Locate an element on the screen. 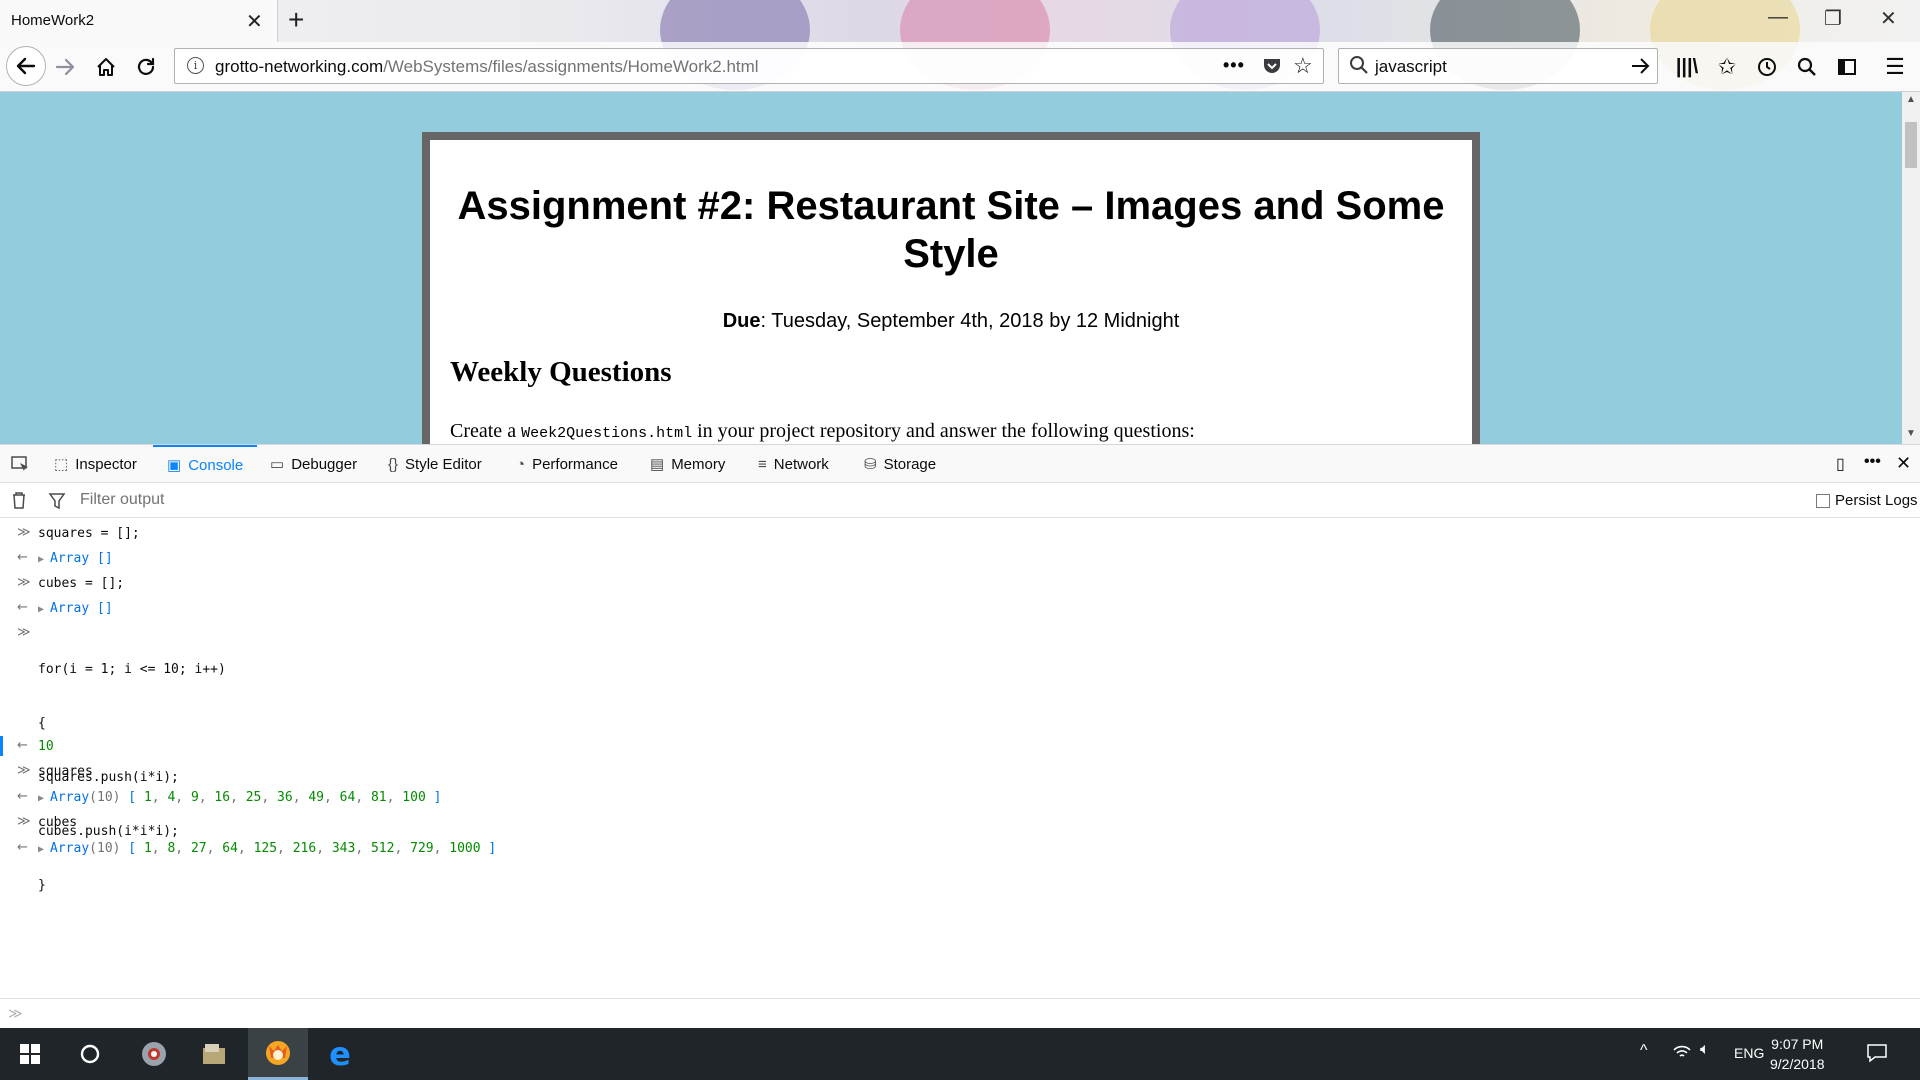 The image size is (1920, 1080). tab-label: Performance is located at coordinates (575, 464).